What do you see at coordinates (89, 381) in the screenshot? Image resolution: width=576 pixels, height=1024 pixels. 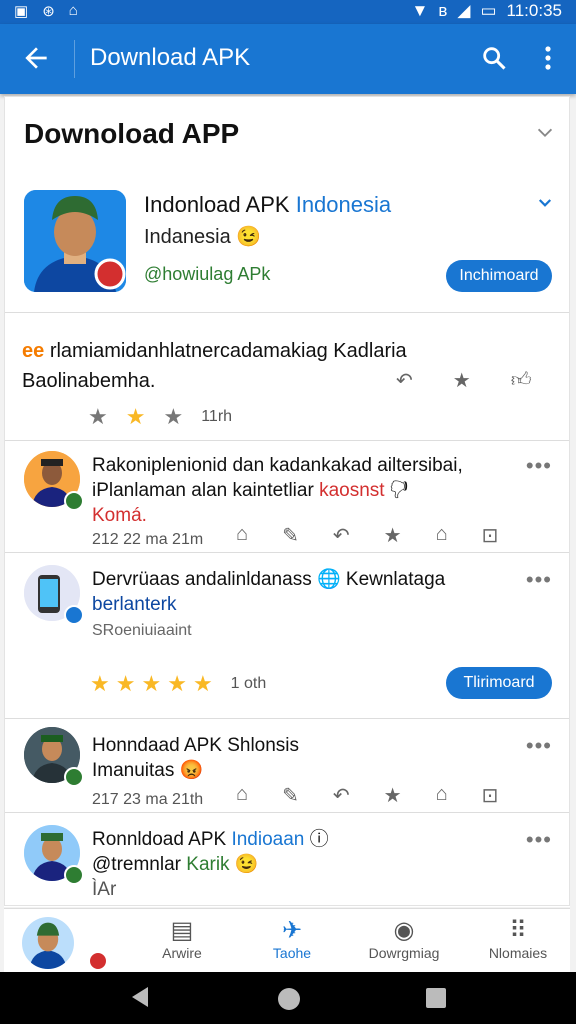 I see `description-text-2: Baolinabemha.` at bounding box center [89, 381].